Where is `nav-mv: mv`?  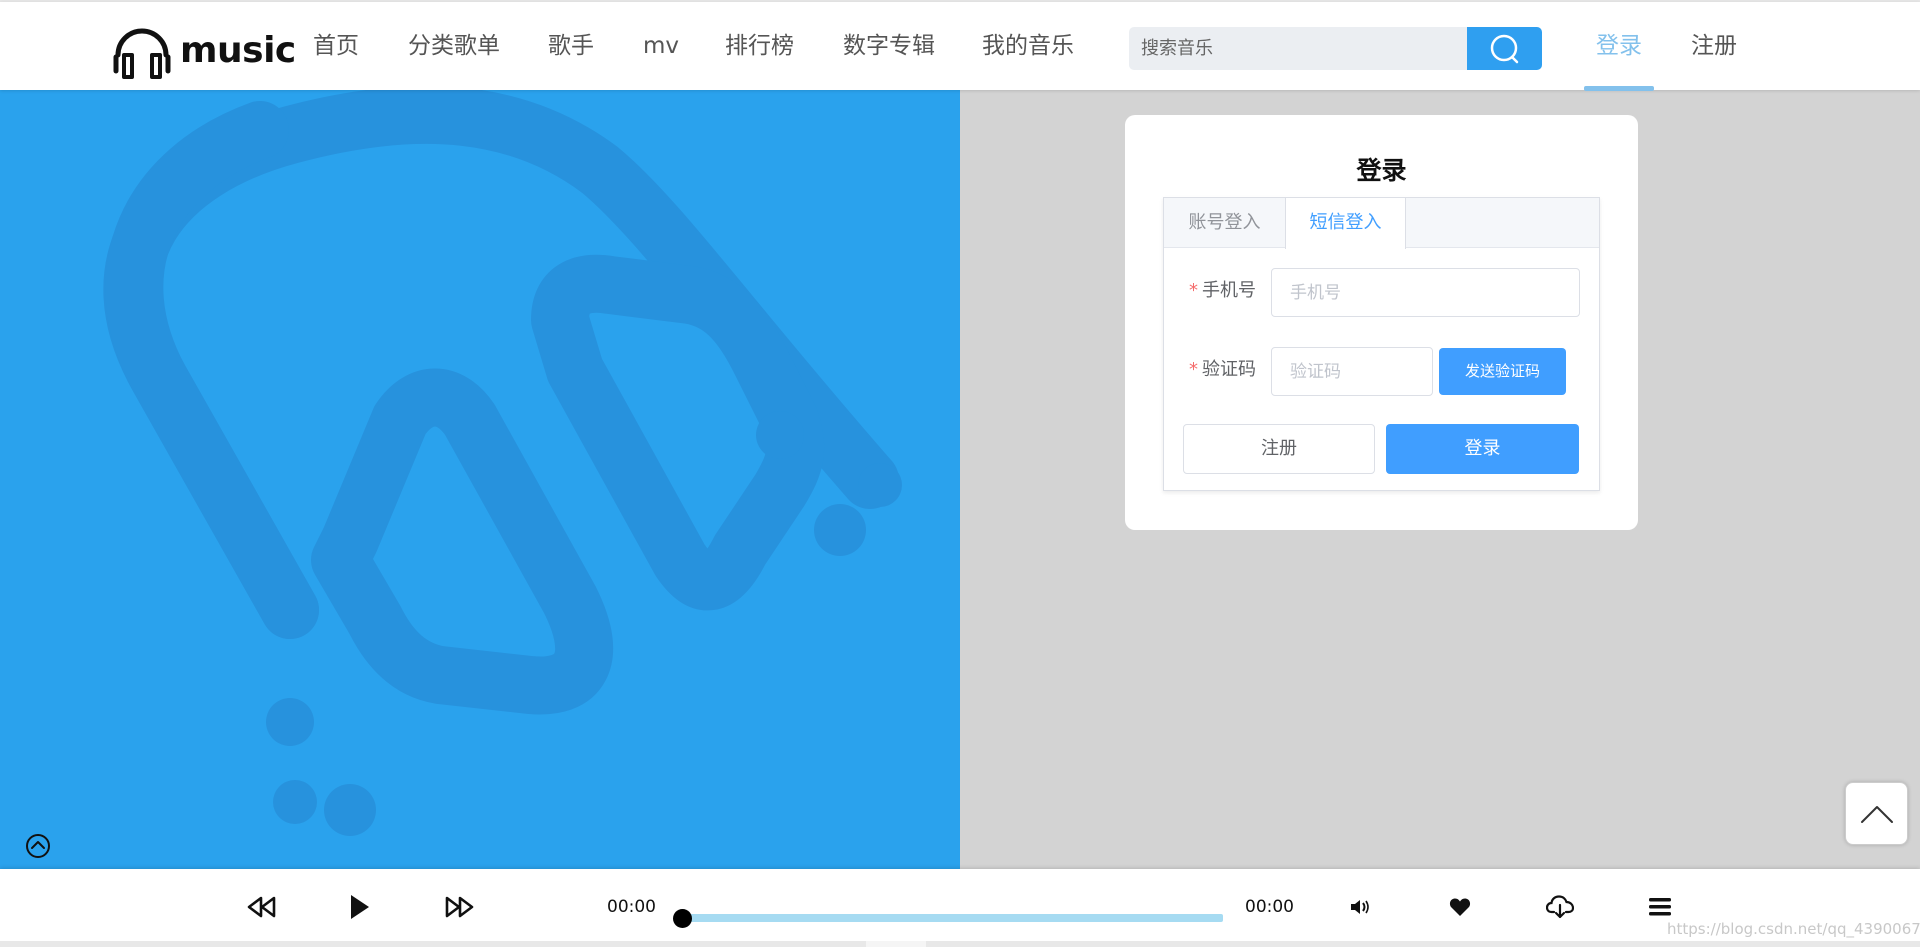 nav-mv: mv is located at coordinates (661, 46).